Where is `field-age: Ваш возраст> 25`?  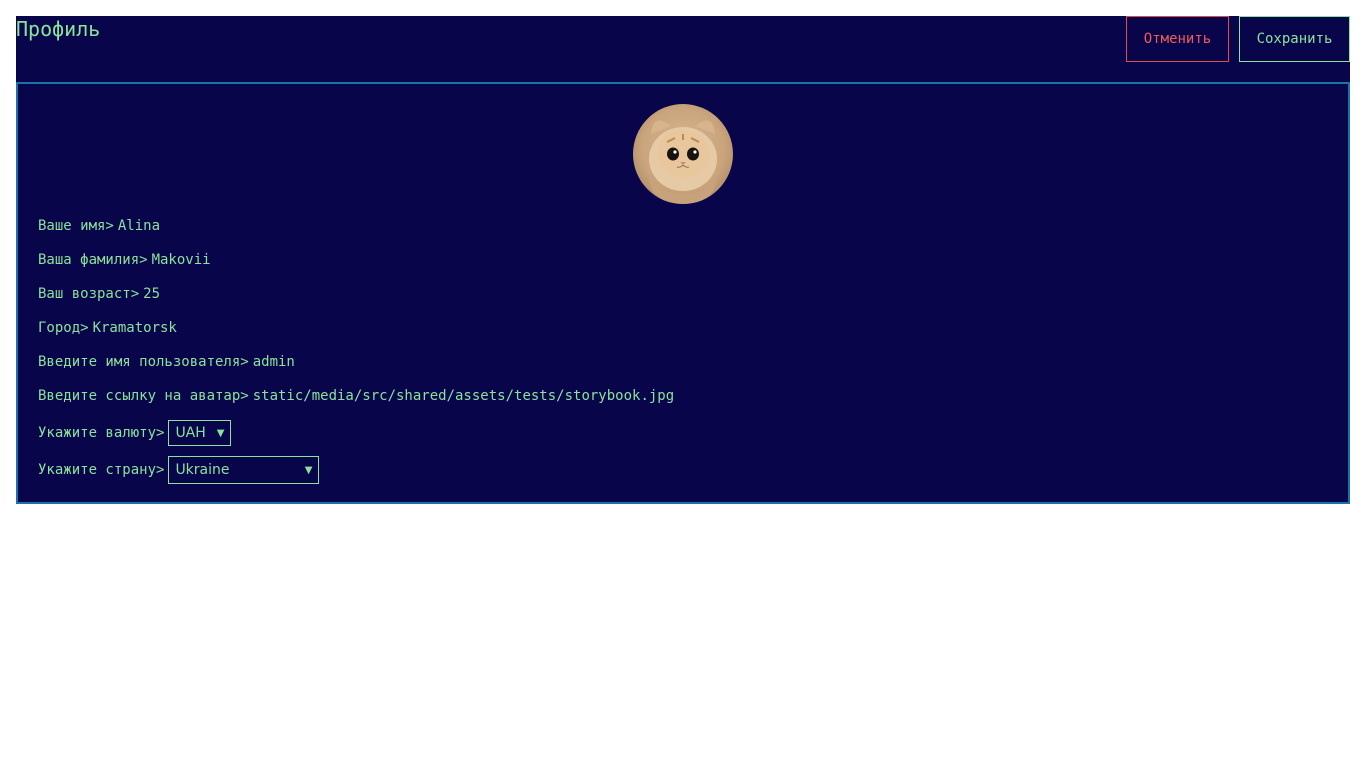
field-age: Ваш возраст> 25 is located at coordinates (99, 294).